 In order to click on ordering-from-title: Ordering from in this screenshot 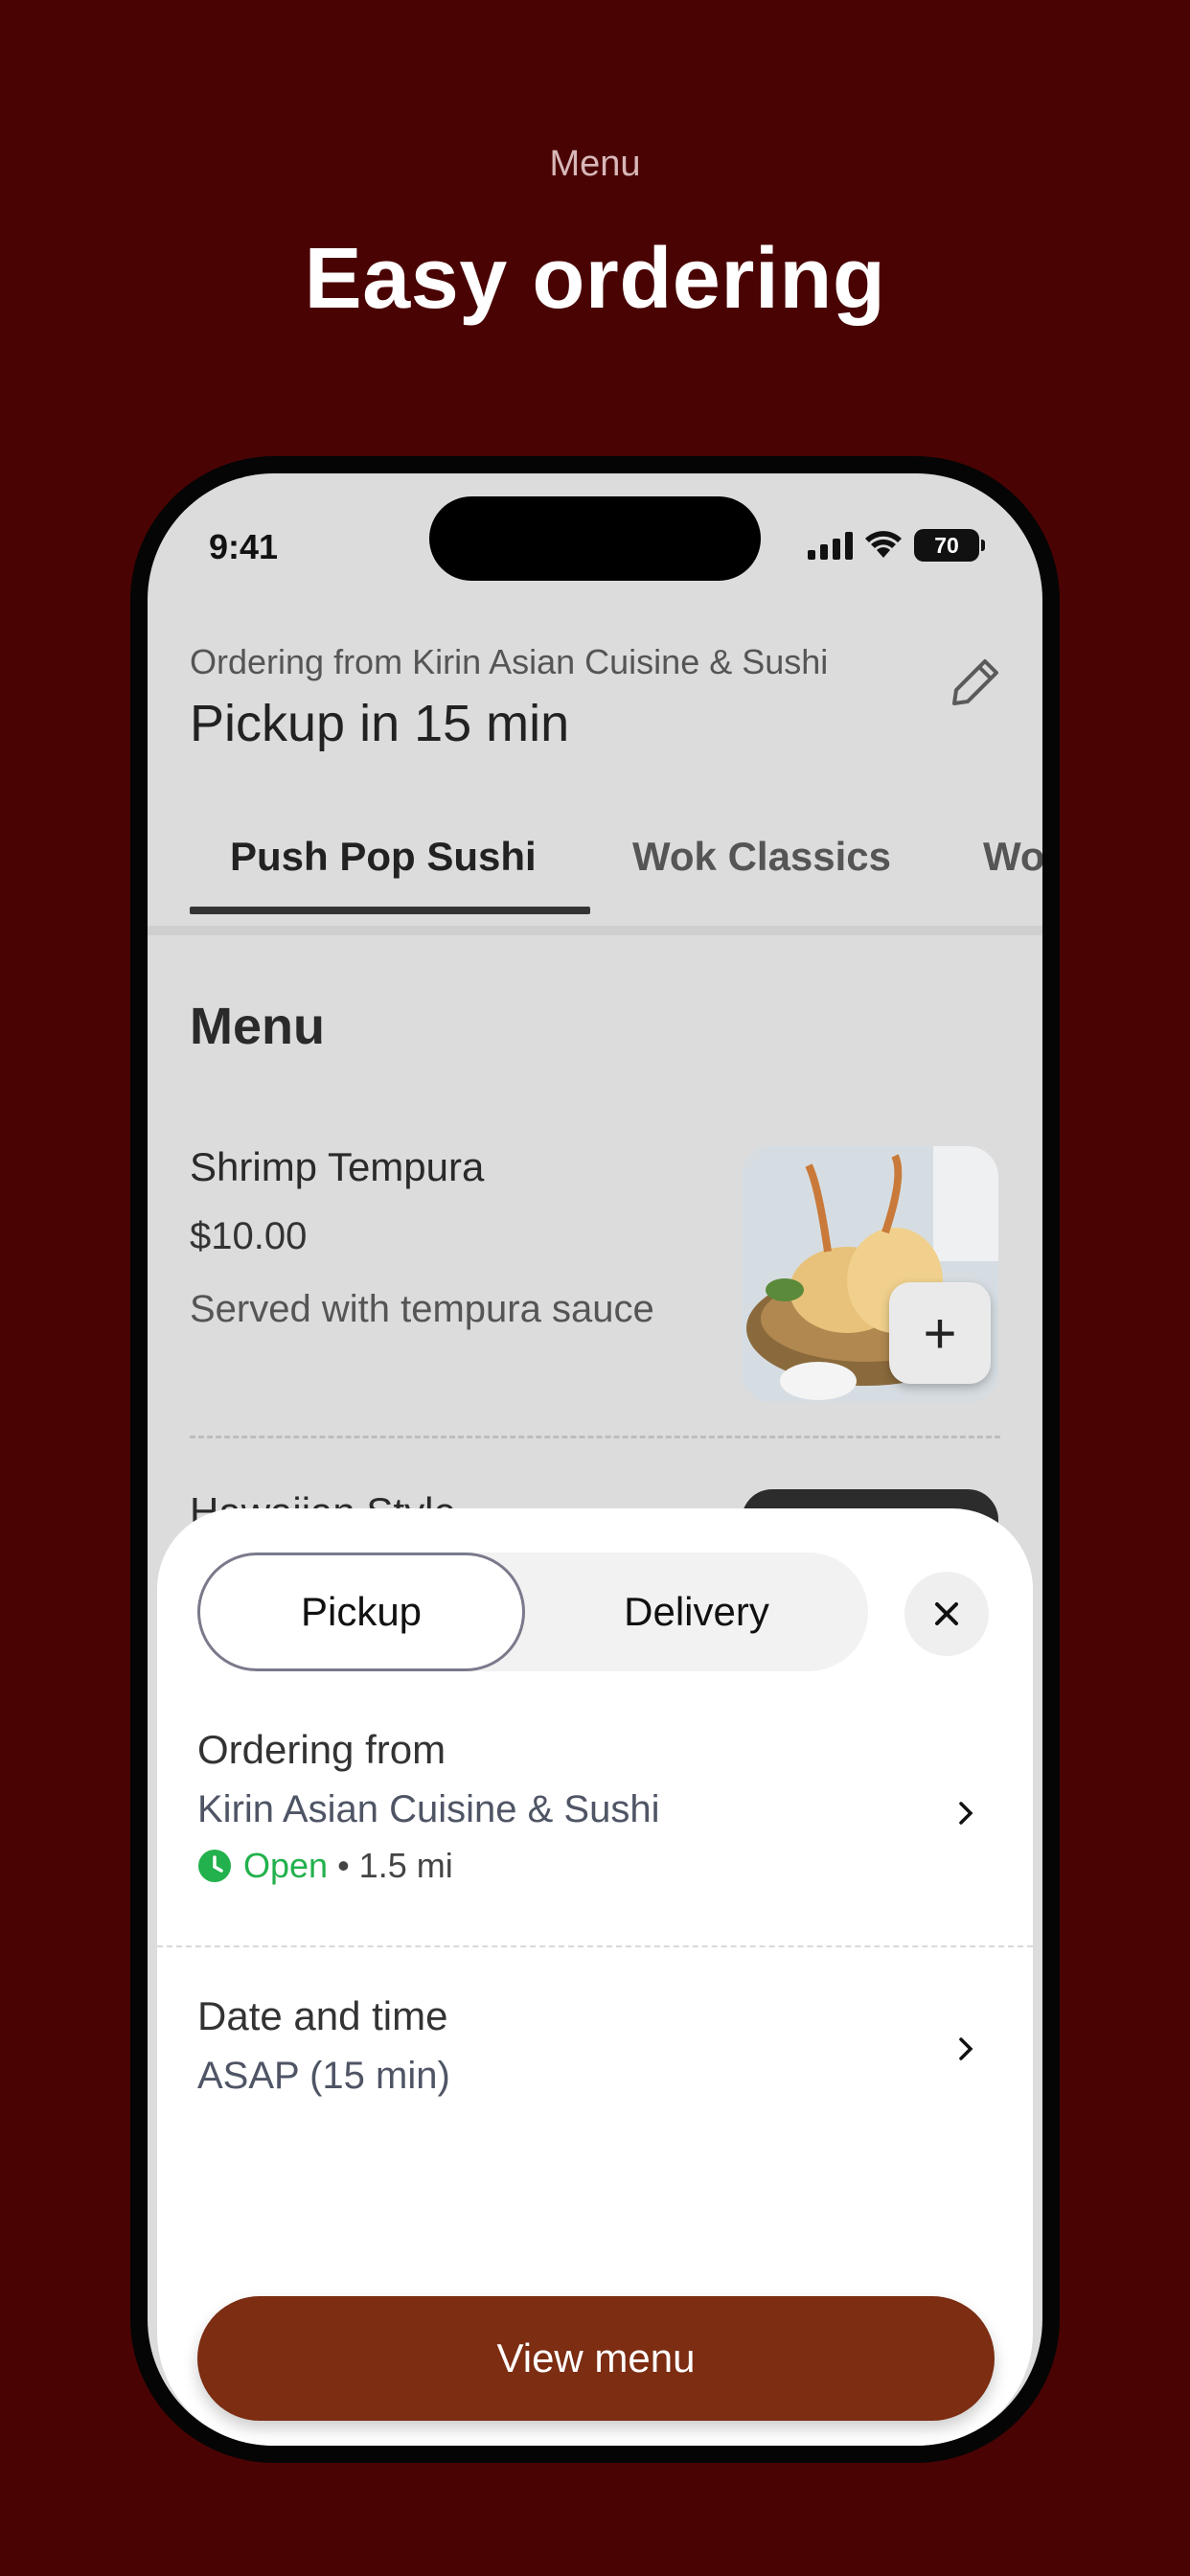, I will do `click(321, 1749)`.